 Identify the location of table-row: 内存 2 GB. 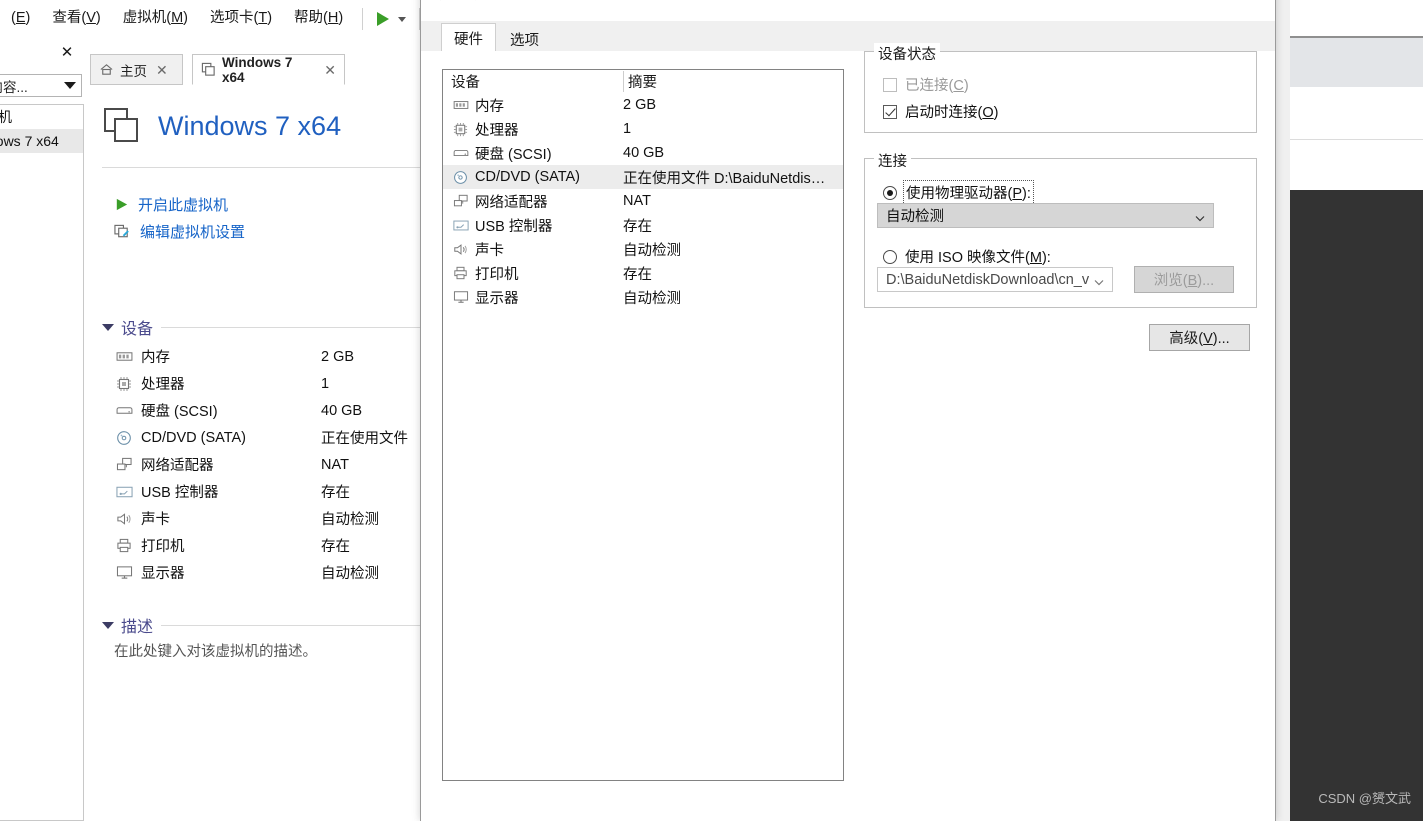
(643, 105).